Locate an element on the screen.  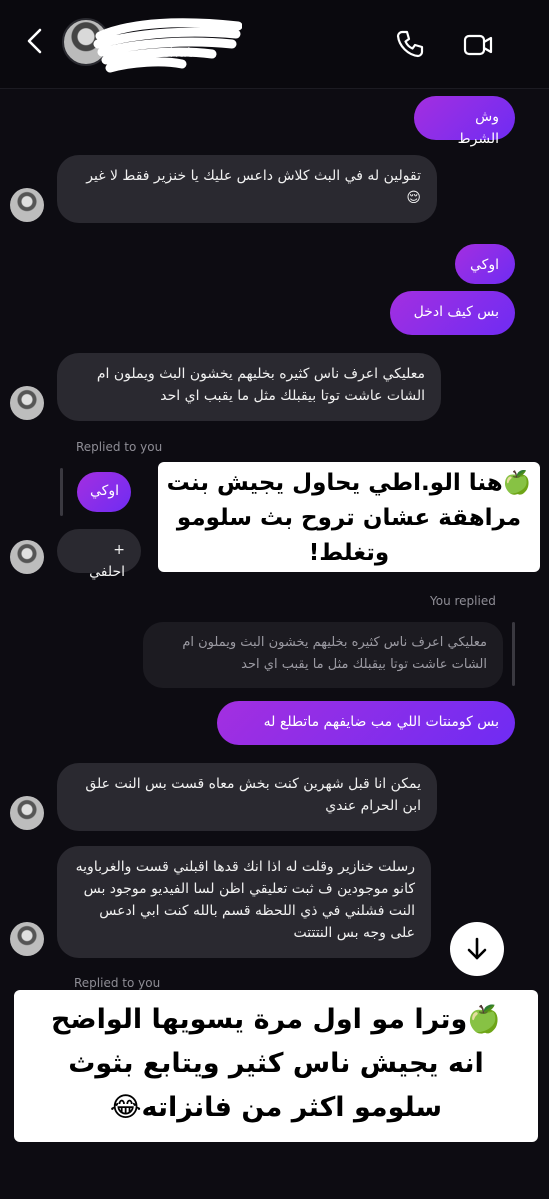
arrow-down-icon is located at coordinates (477, 948).